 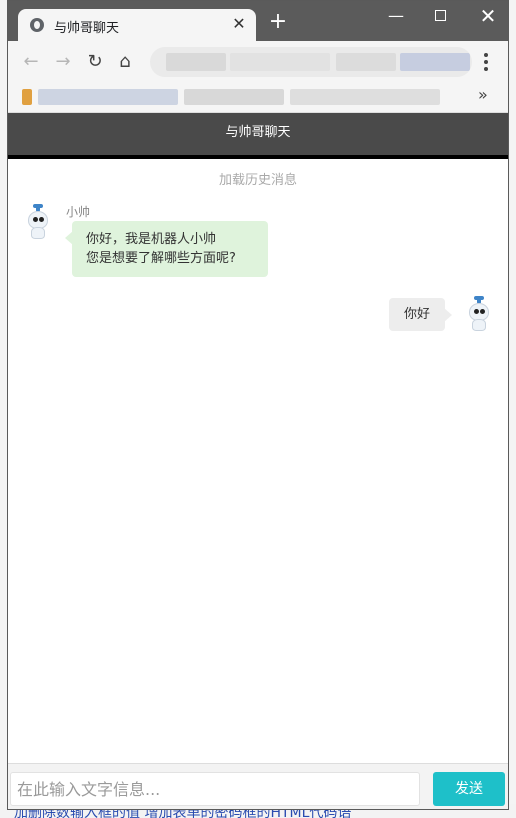 I want to click on maximize-button, so click(x=440, y=16).